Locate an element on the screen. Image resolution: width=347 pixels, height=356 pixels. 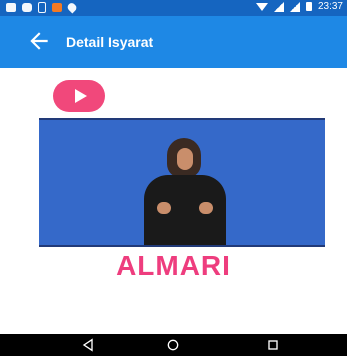
nav-home-button is located at coordinates (173, 345).